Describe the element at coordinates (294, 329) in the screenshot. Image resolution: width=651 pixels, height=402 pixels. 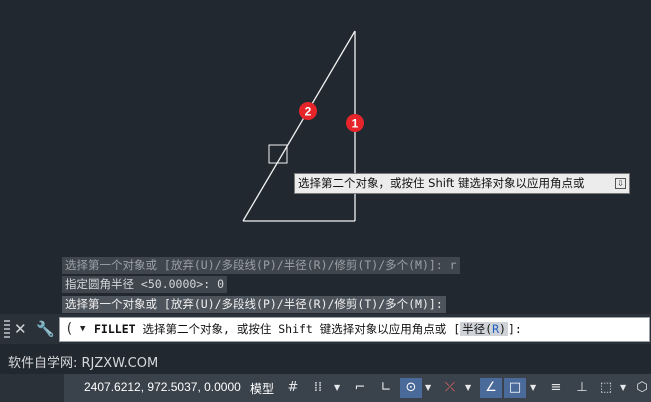
I see `command-prompt-text: 选择第二个对象, 或按住 Shift 键选择对象以应用角点或` at that location.